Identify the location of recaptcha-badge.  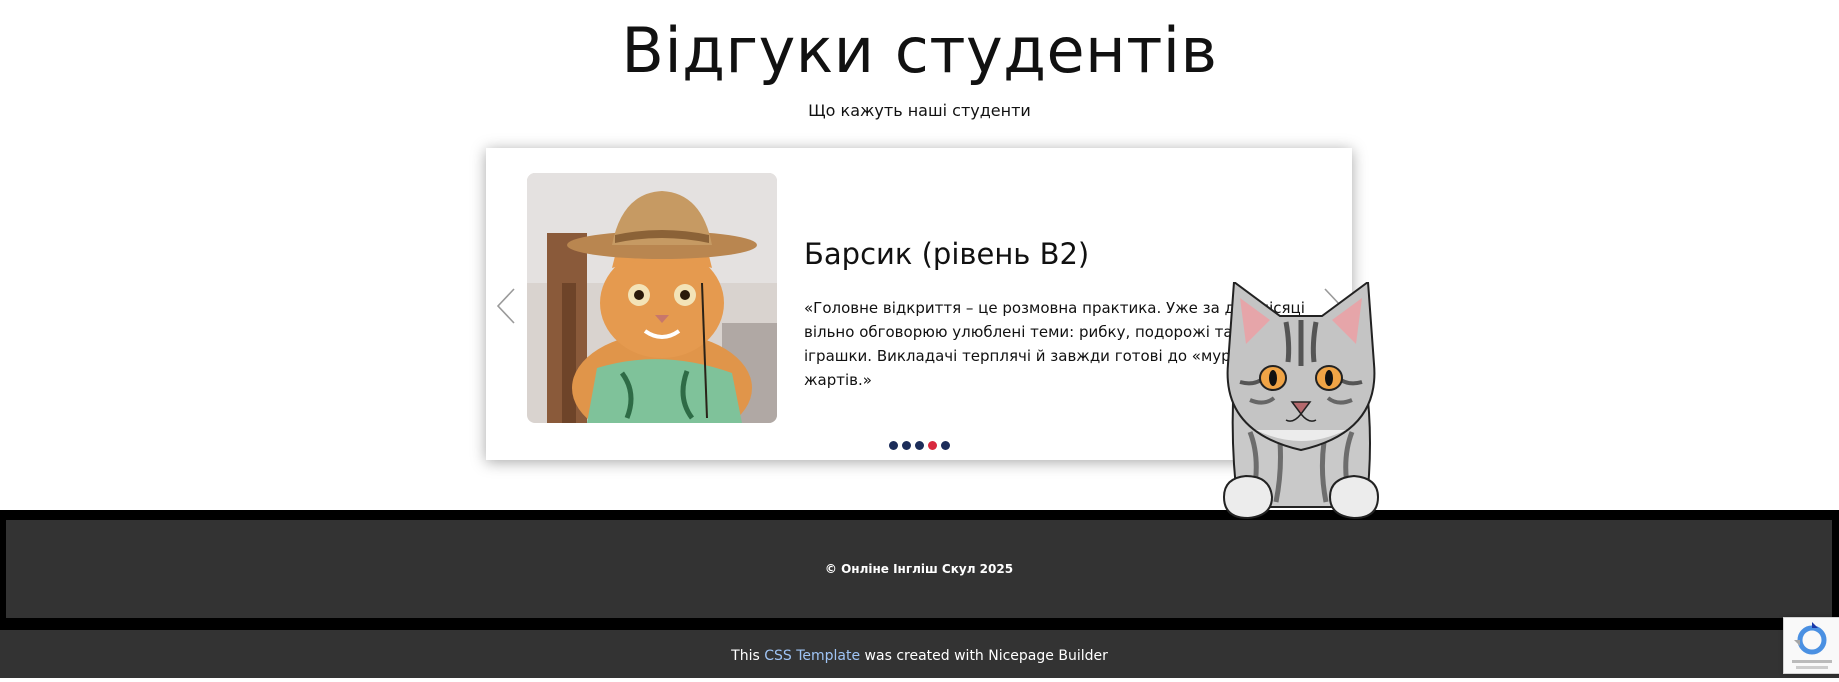
(1811, 645).